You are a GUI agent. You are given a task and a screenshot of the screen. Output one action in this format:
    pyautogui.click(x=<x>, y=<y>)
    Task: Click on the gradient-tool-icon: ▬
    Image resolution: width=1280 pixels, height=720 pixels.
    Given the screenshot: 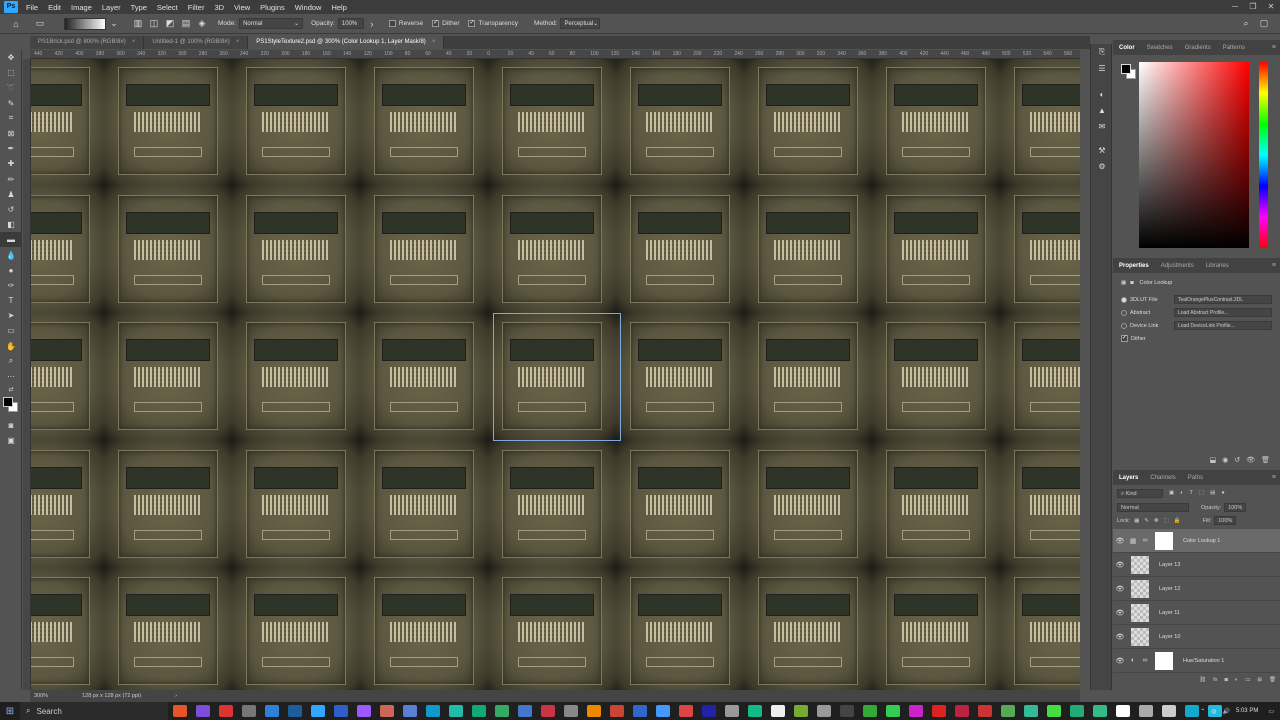 What is the action you would take?
    pyautogui.click(x=11, y=240)
    